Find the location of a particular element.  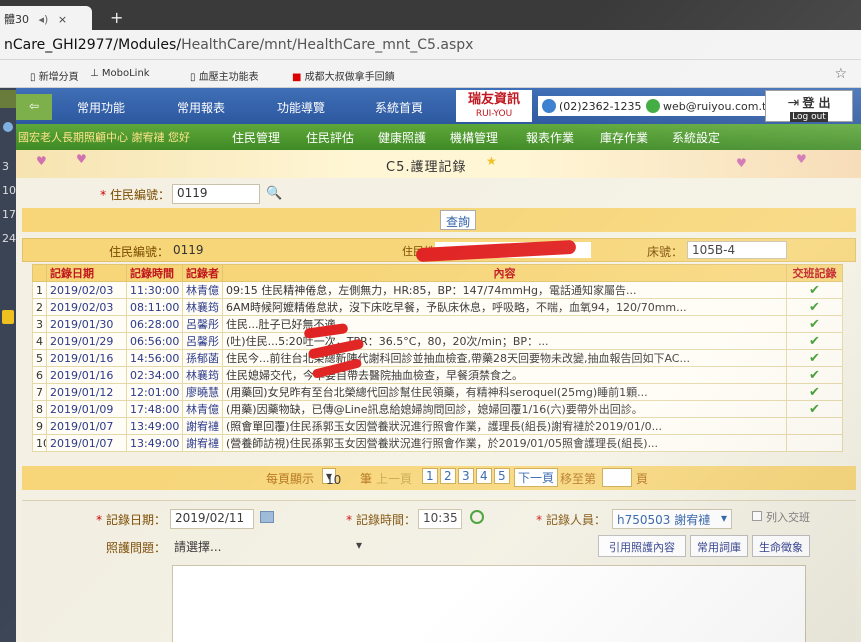

row-index: 1 is located at coordinates (39, 290).